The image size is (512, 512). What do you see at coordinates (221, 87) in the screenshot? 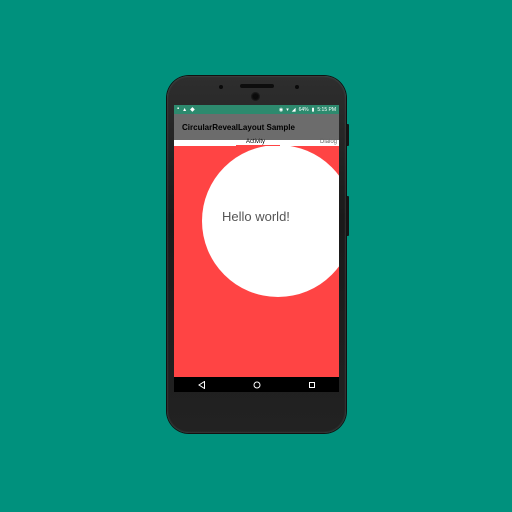
I see `sensor-left` at bounding box center [221, 87].